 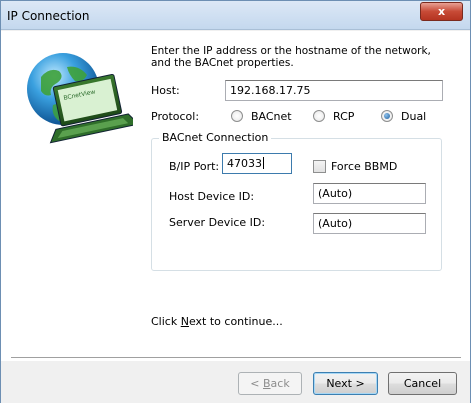 I want to click on back-button-rest: ack, so click(x=280, y=383).